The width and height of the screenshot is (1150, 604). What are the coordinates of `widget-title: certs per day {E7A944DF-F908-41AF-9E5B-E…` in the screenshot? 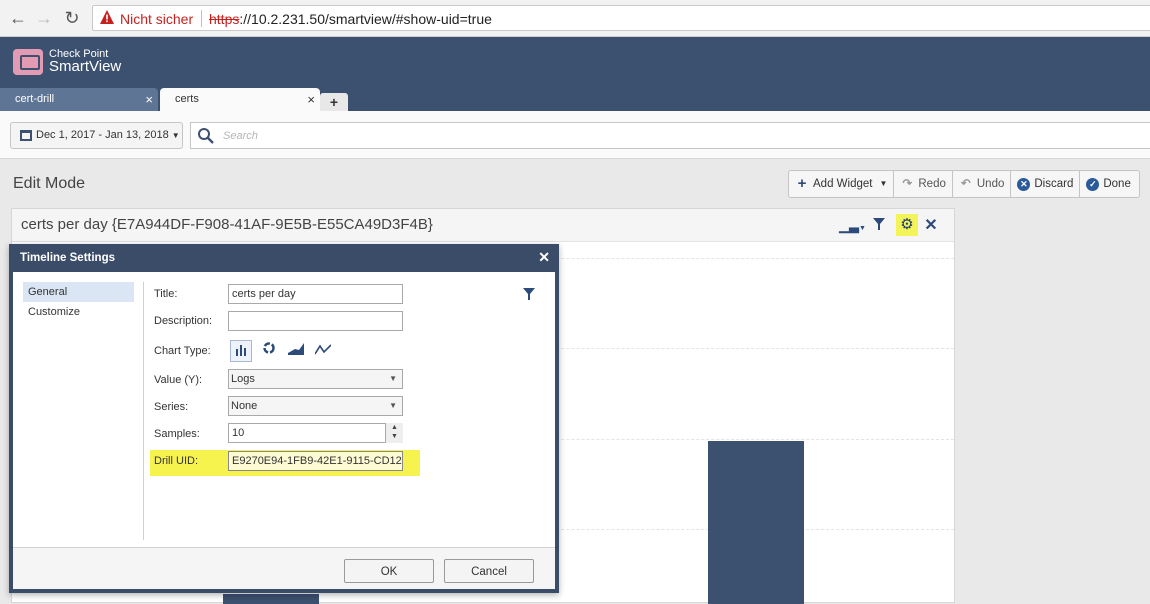 It's located at (227, 224).